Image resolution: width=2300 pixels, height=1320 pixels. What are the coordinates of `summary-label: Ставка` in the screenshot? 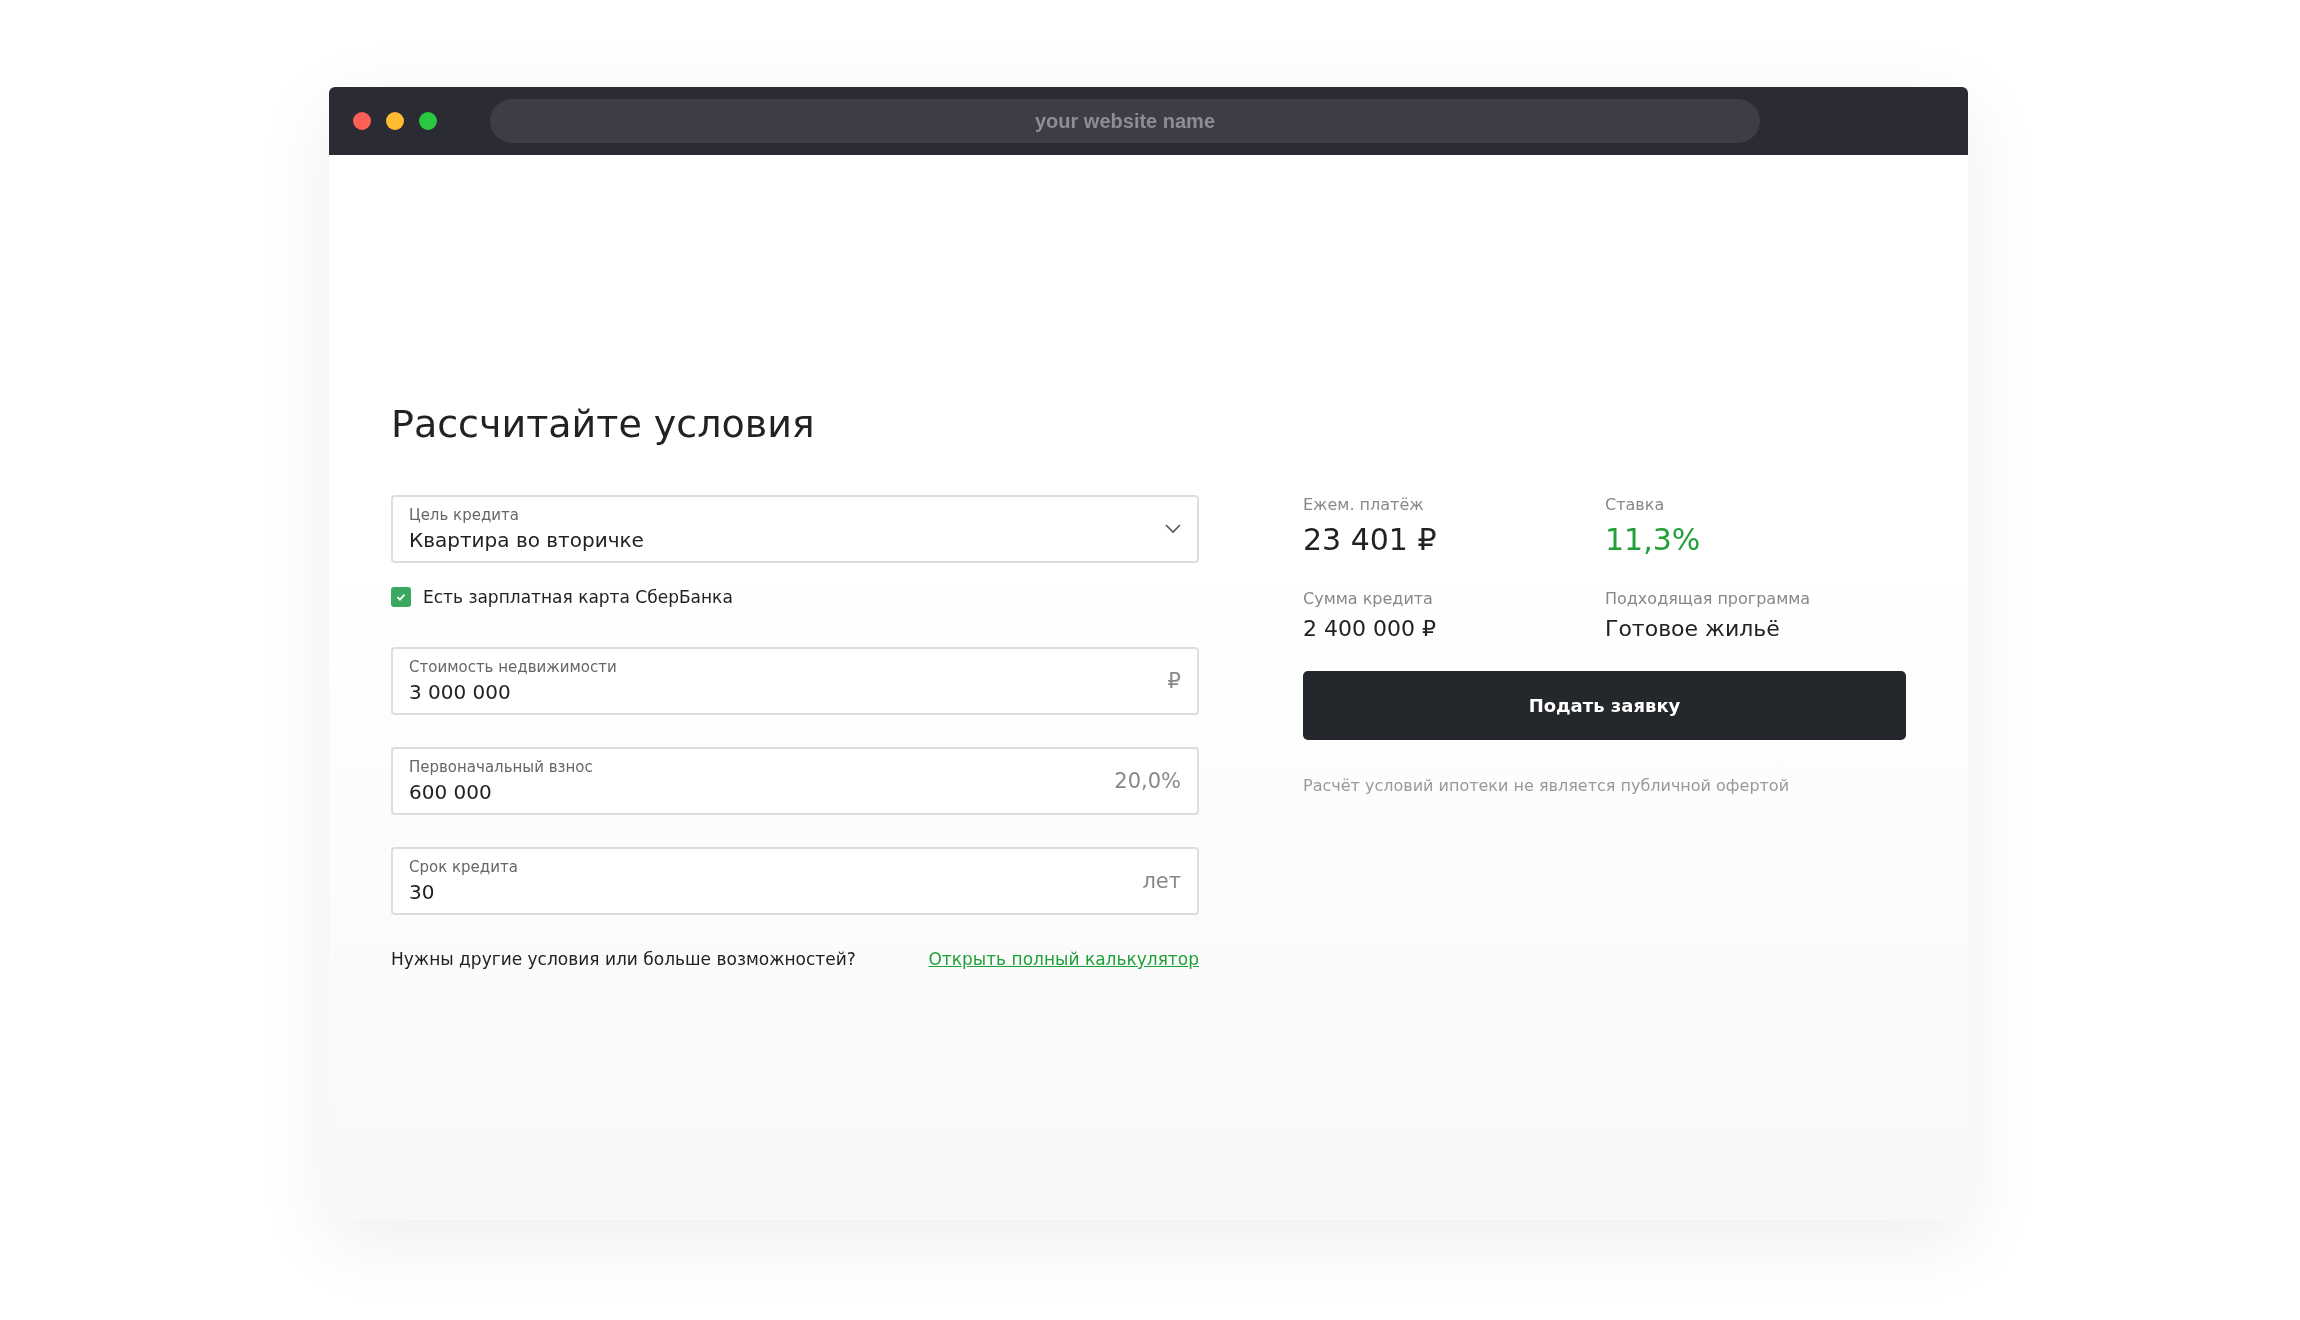 It's located at (1635, 504).